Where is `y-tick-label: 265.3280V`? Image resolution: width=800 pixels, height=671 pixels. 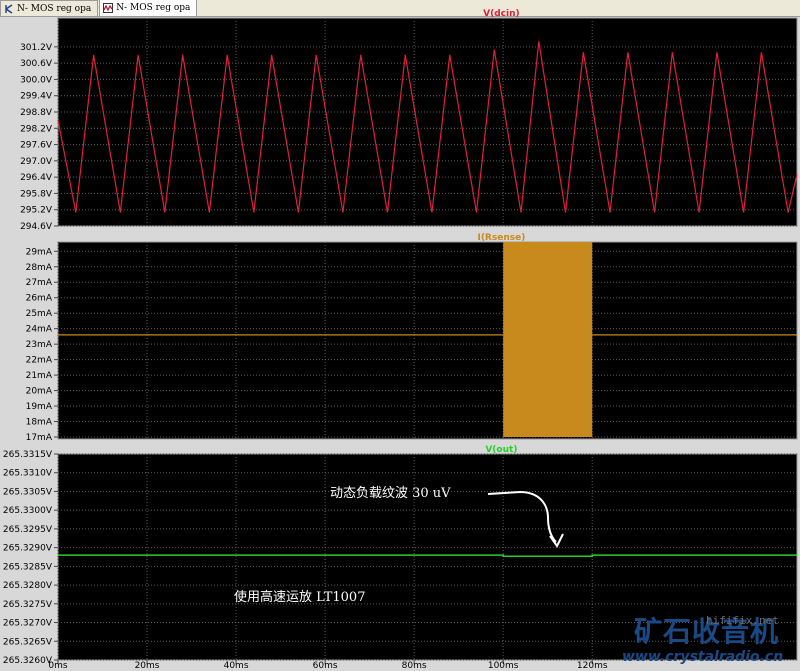
y-tick-label: 265.3280V is located at coordinates (28, 586).